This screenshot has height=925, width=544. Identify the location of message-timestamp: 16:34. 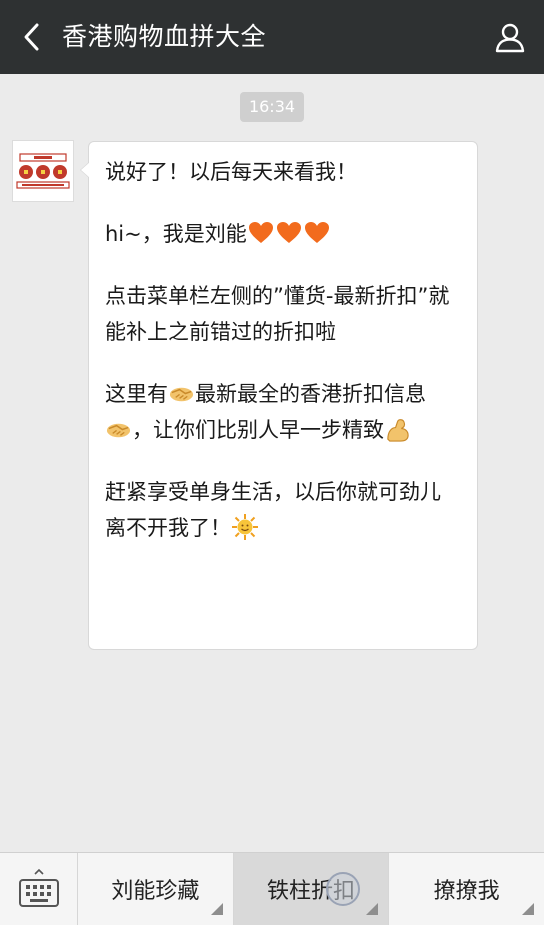
(272, 107).